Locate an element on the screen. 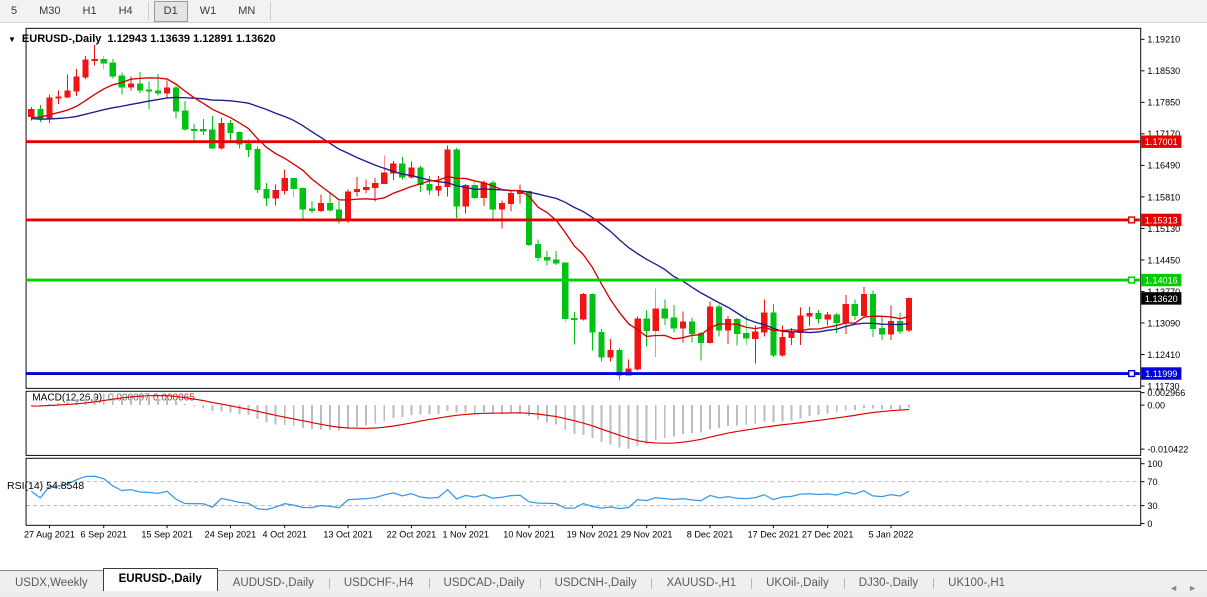 Image resolution: width=1207 pixels, height=597 pixels. symbol-tab-usdcad-daily: USDCAD-,Daily is located at coordinates (484, 583).